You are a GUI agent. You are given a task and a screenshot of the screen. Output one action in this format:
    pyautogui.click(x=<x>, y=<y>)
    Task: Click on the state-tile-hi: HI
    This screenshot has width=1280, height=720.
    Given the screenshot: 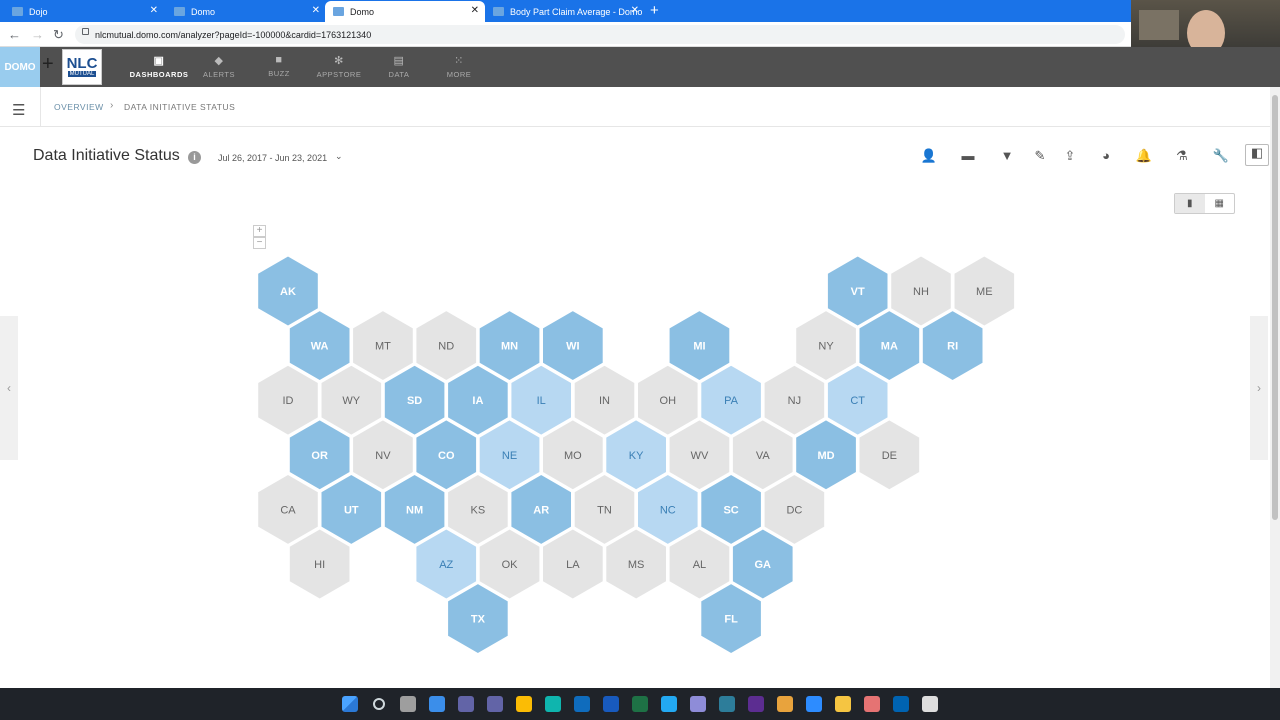 What is the action you would take?
    pyautogui.click(x=319, y=564)
    